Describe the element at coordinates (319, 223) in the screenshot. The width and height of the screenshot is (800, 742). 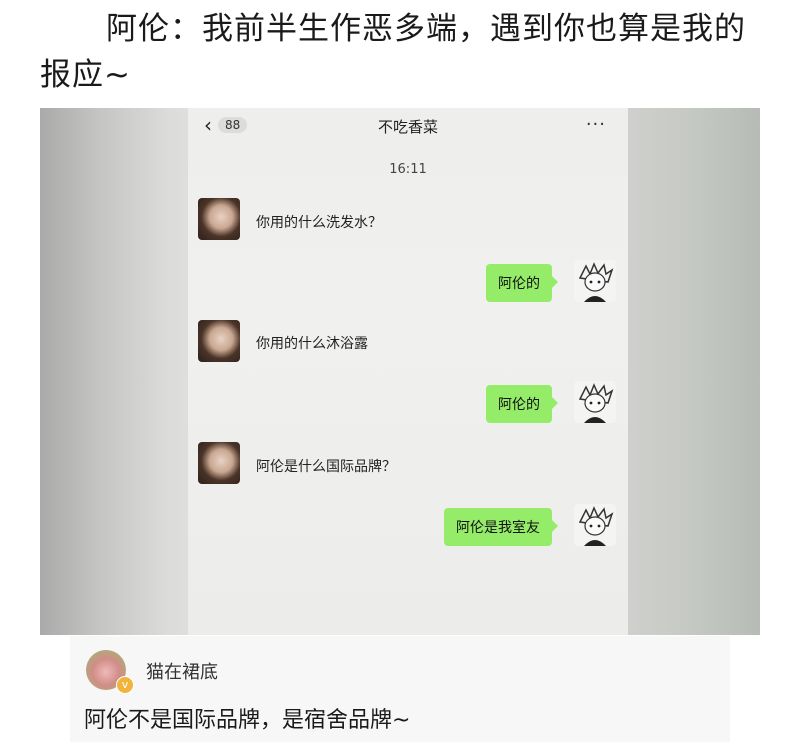
I see `incoming-message: 你用的什么洗发水？` at that location.